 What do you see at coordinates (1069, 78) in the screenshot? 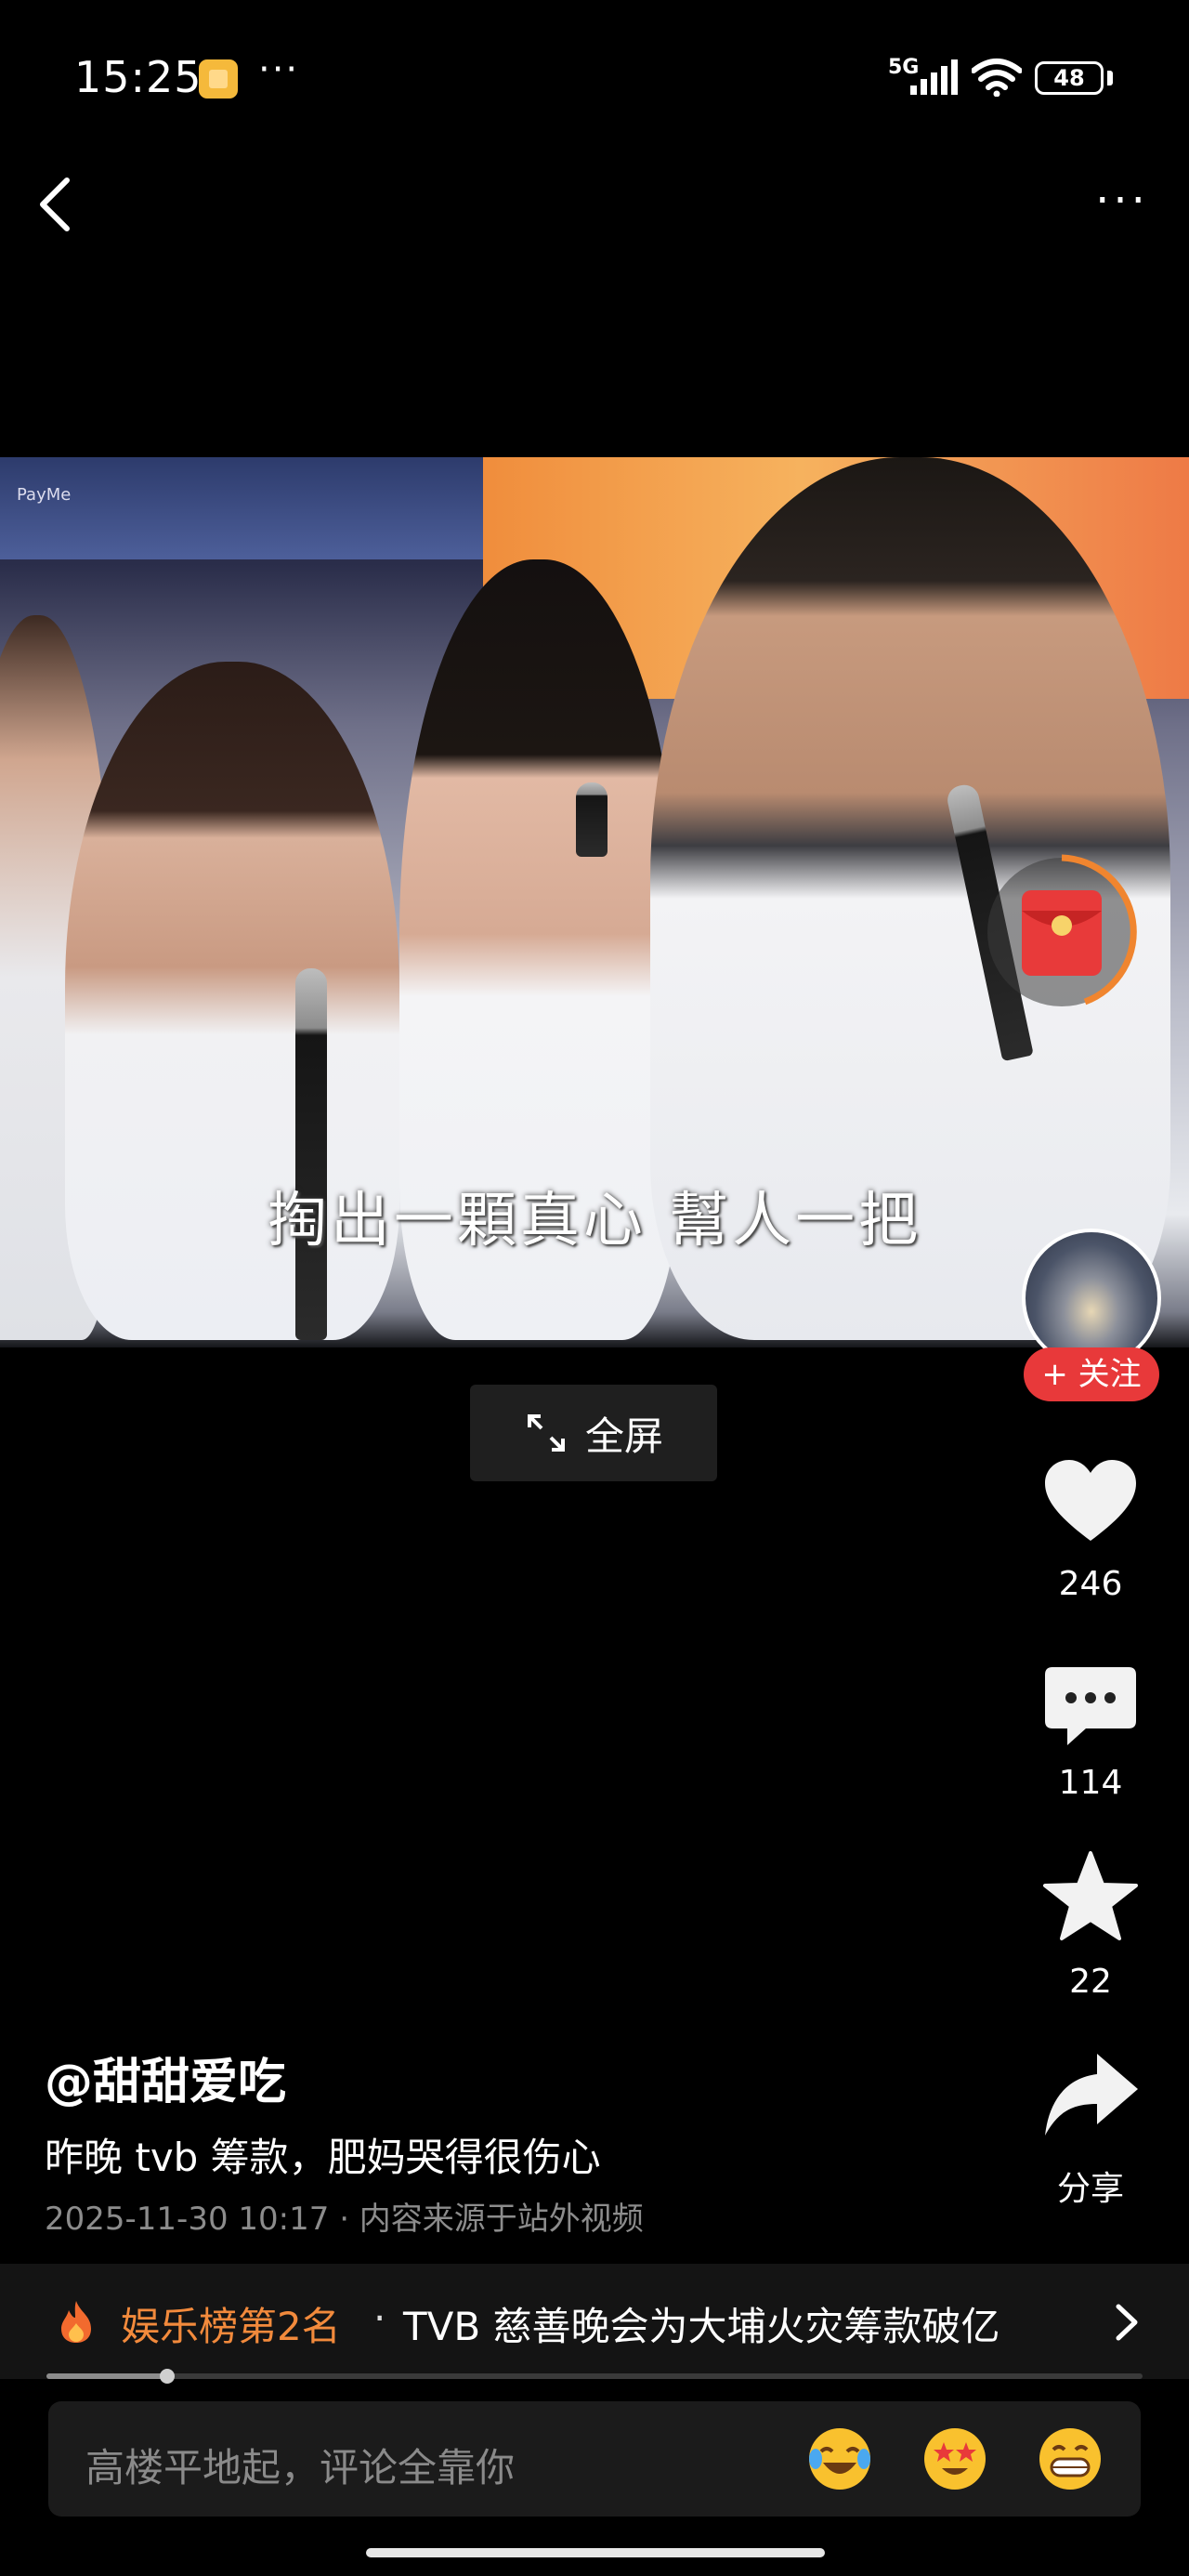
I see `battery-indicator: 48` at bounding box center [1069, 78].